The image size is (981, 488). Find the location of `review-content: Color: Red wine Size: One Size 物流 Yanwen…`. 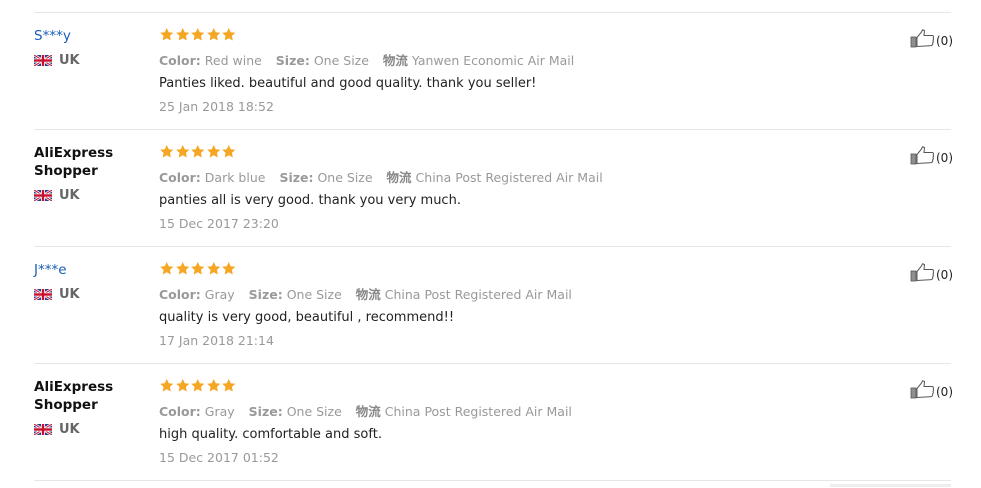

review-content: Color: Red wine Size: One Size 物流 Yanwen… is located at coordinates (509, 70).